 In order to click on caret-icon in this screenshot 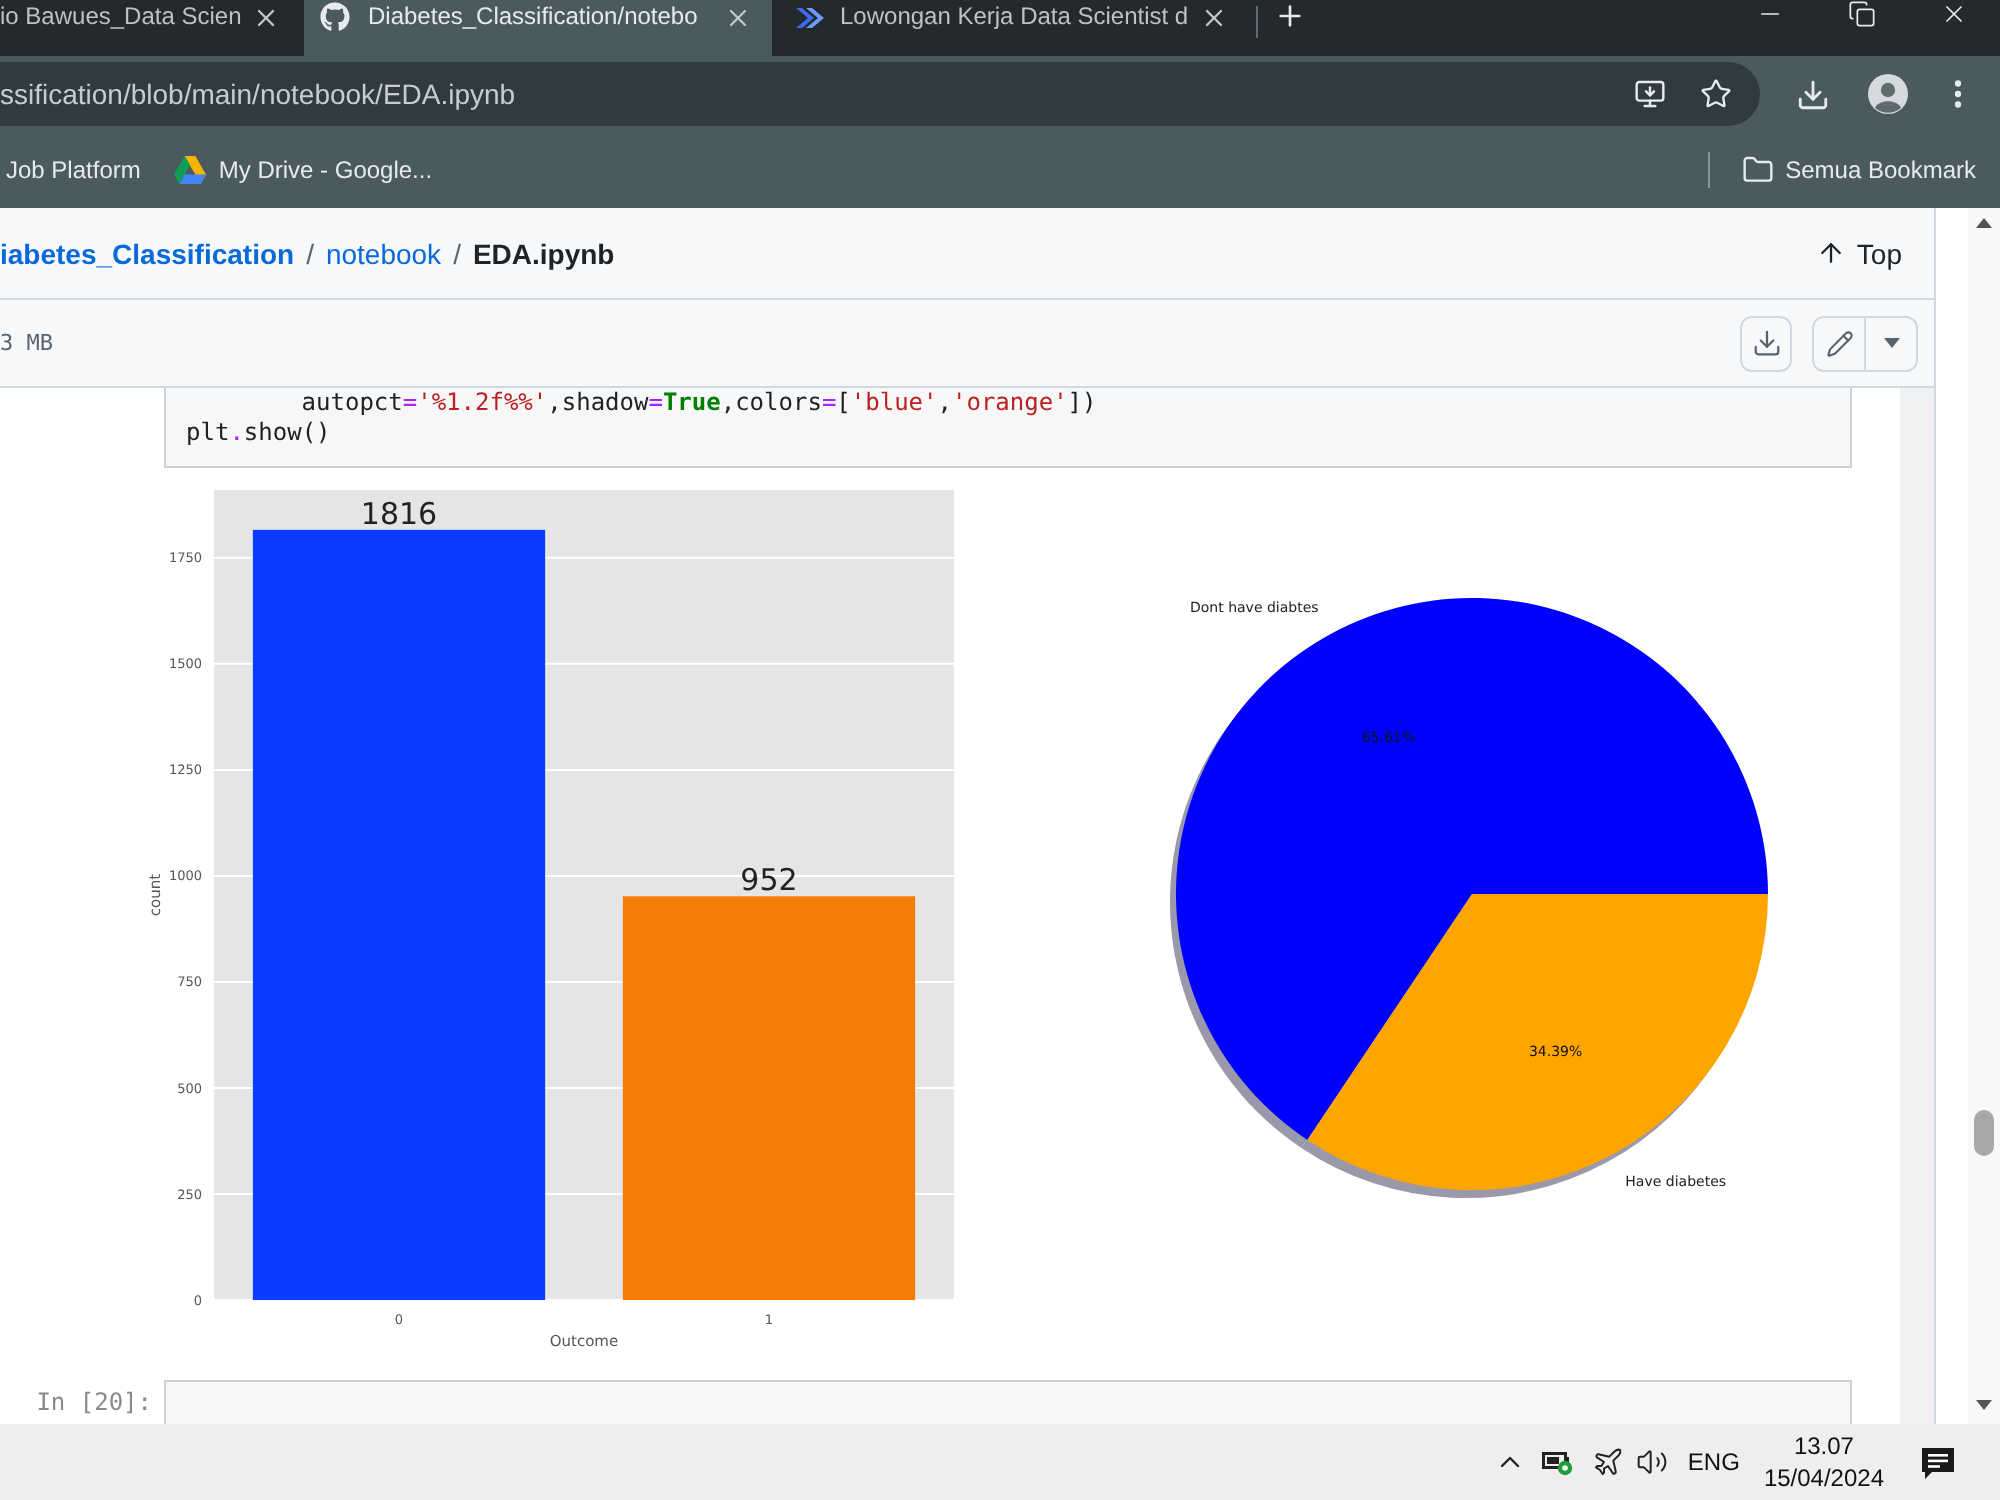, I will do `click(1891, 343)`.